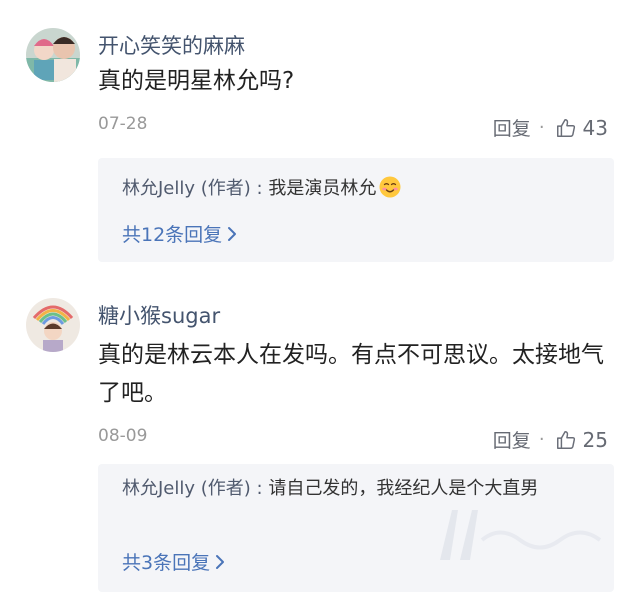 This screenshot has width=640, height=602. Describe the element at coordinates (322, 188) in the screenshot. I see `reply-text: 我是演员林允` at that location.